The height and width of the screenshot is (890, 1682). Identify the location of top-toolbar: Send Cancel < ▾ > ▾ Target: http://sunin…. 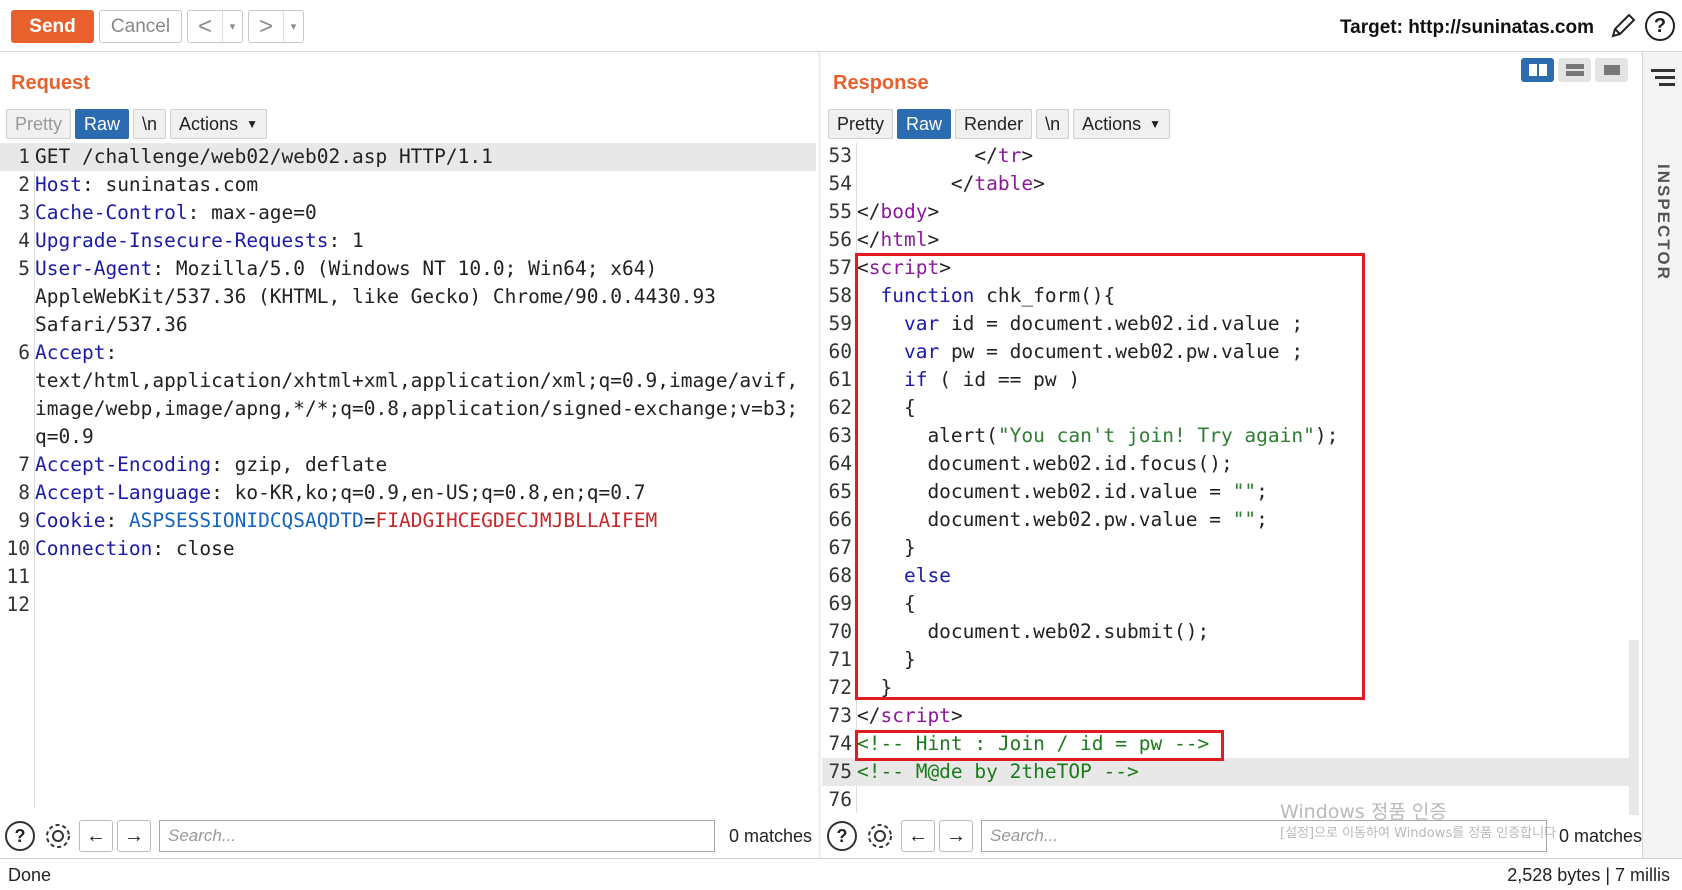
(841, 26).